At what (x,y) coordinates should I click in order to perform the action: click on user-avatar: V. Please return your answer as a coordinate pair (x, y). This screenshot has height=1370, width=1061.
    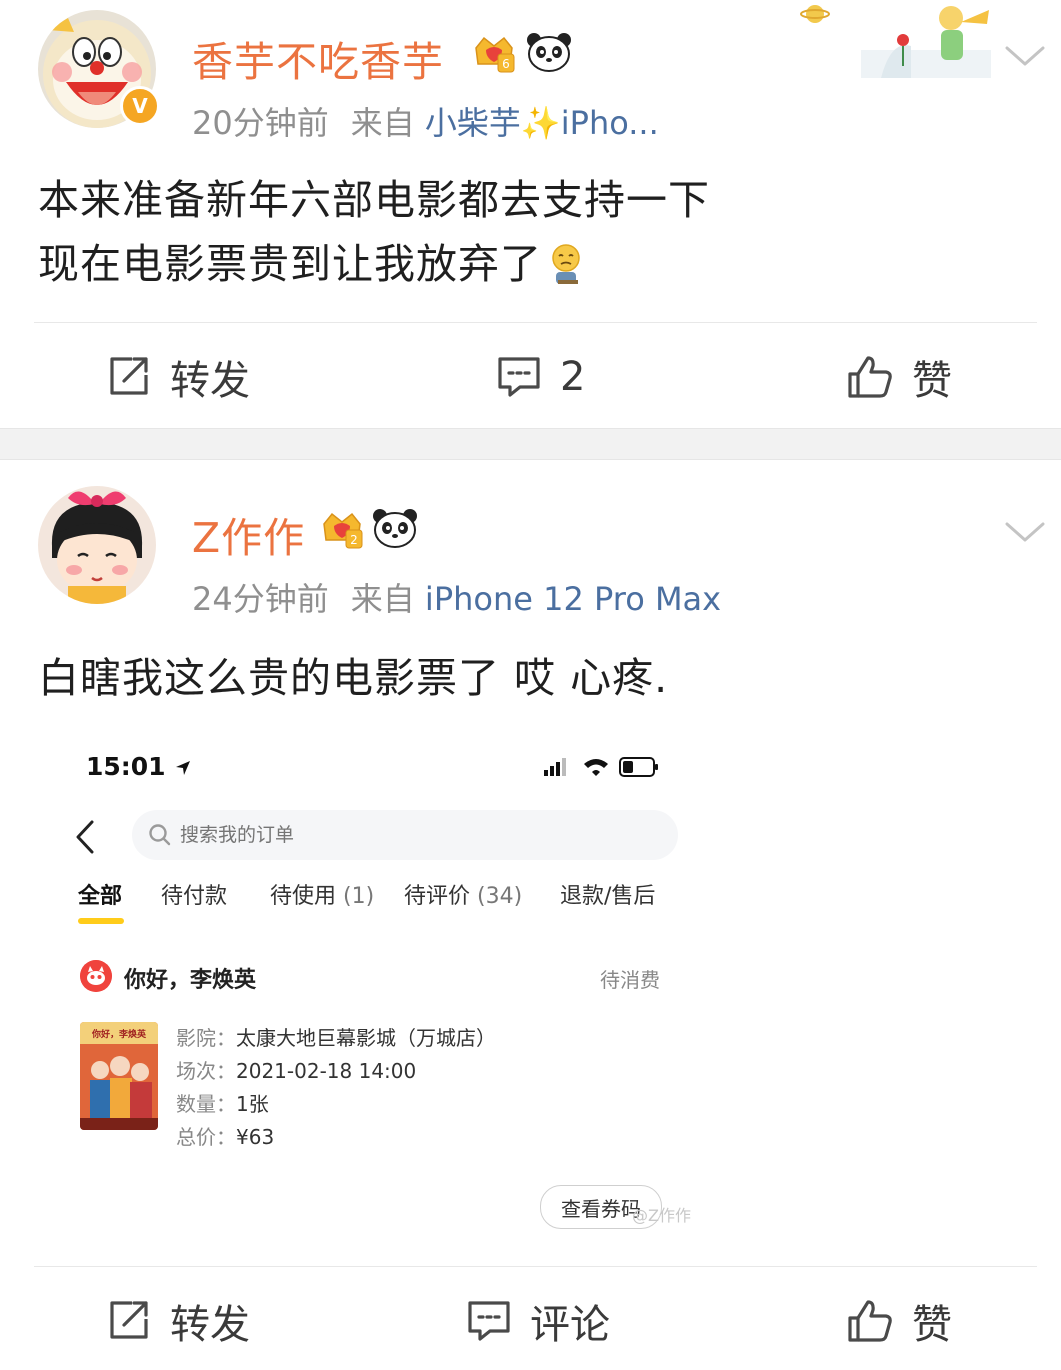
    Looking at the image, I should click on (99, 69).